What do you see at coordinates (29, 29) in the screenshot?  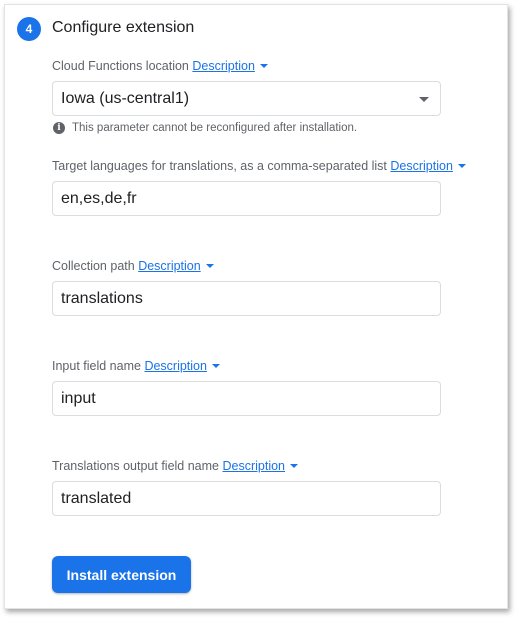 I see `step-number-badge: 4` at bounding box center [29, 29].